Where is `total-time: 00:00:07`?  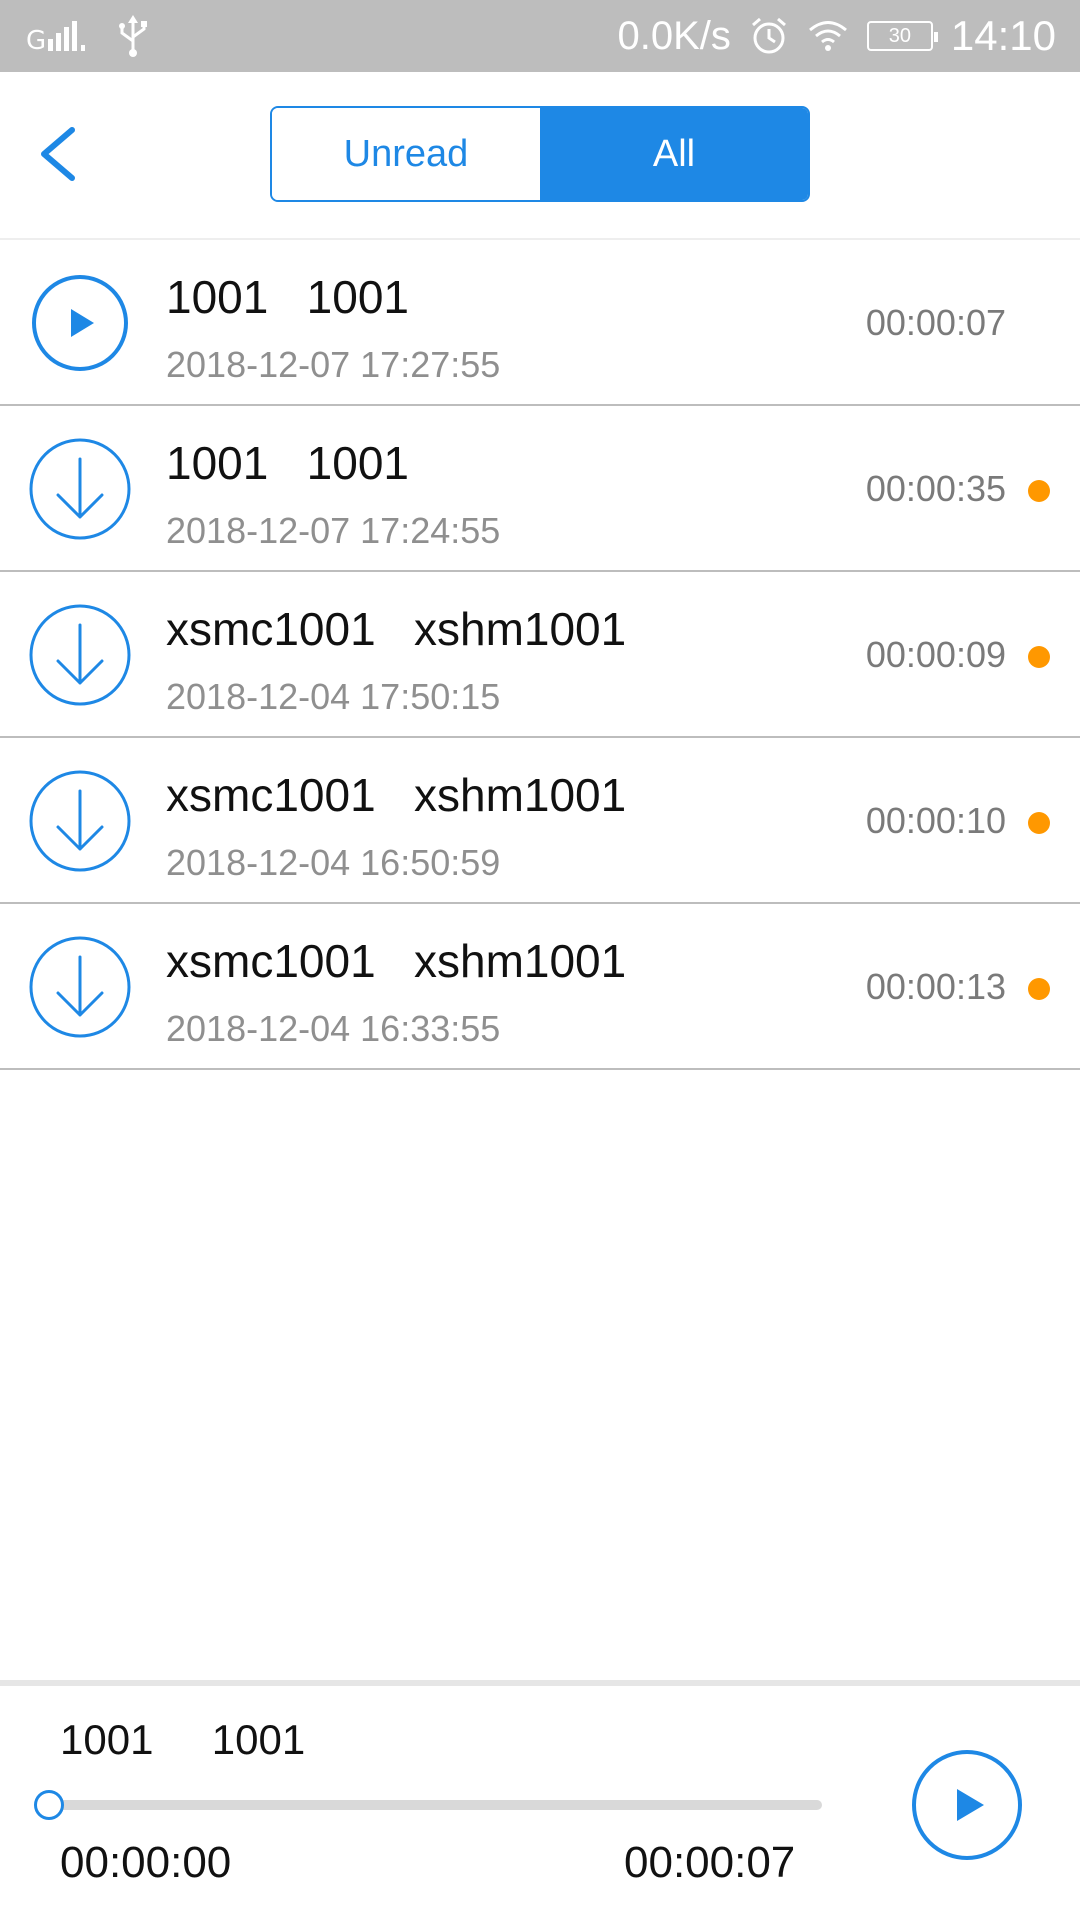
total-time: 00:00:07 is located at coordinates (710, 1862).